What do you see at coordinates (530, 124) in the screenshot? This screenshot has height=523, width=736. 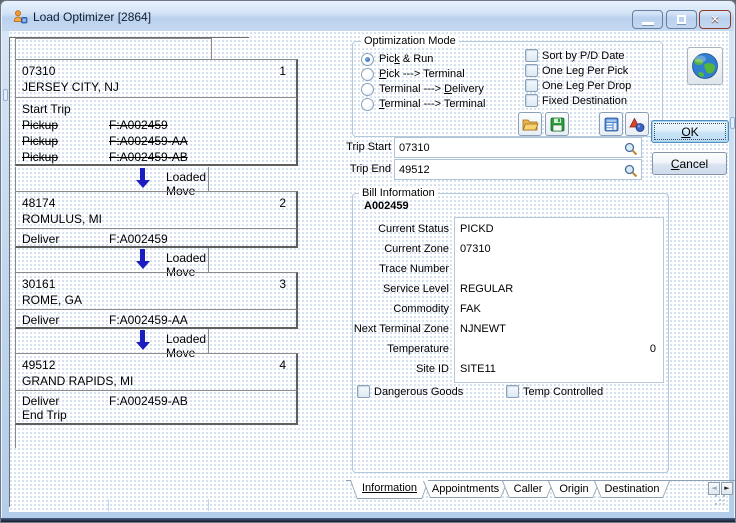 I see `open-button` at bounding box center [530, 124].